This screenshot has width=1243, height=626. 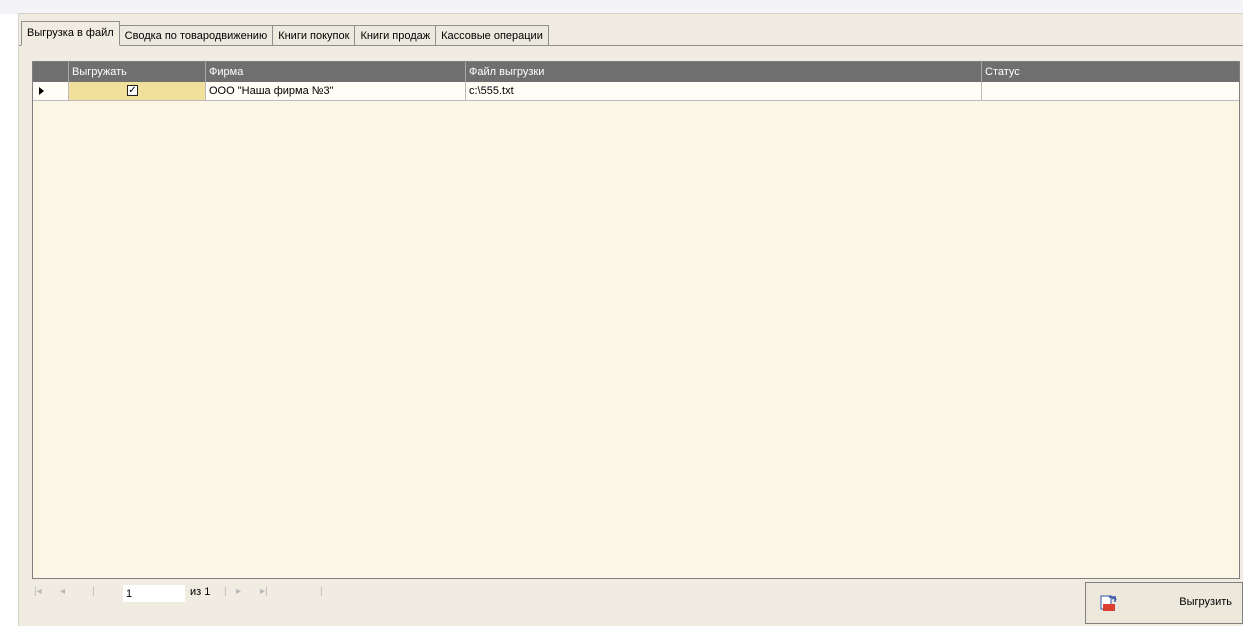 What do you see at coordinates (621, 7) in the screenshot?
I see `top-background` at bounding box center [621, 7].